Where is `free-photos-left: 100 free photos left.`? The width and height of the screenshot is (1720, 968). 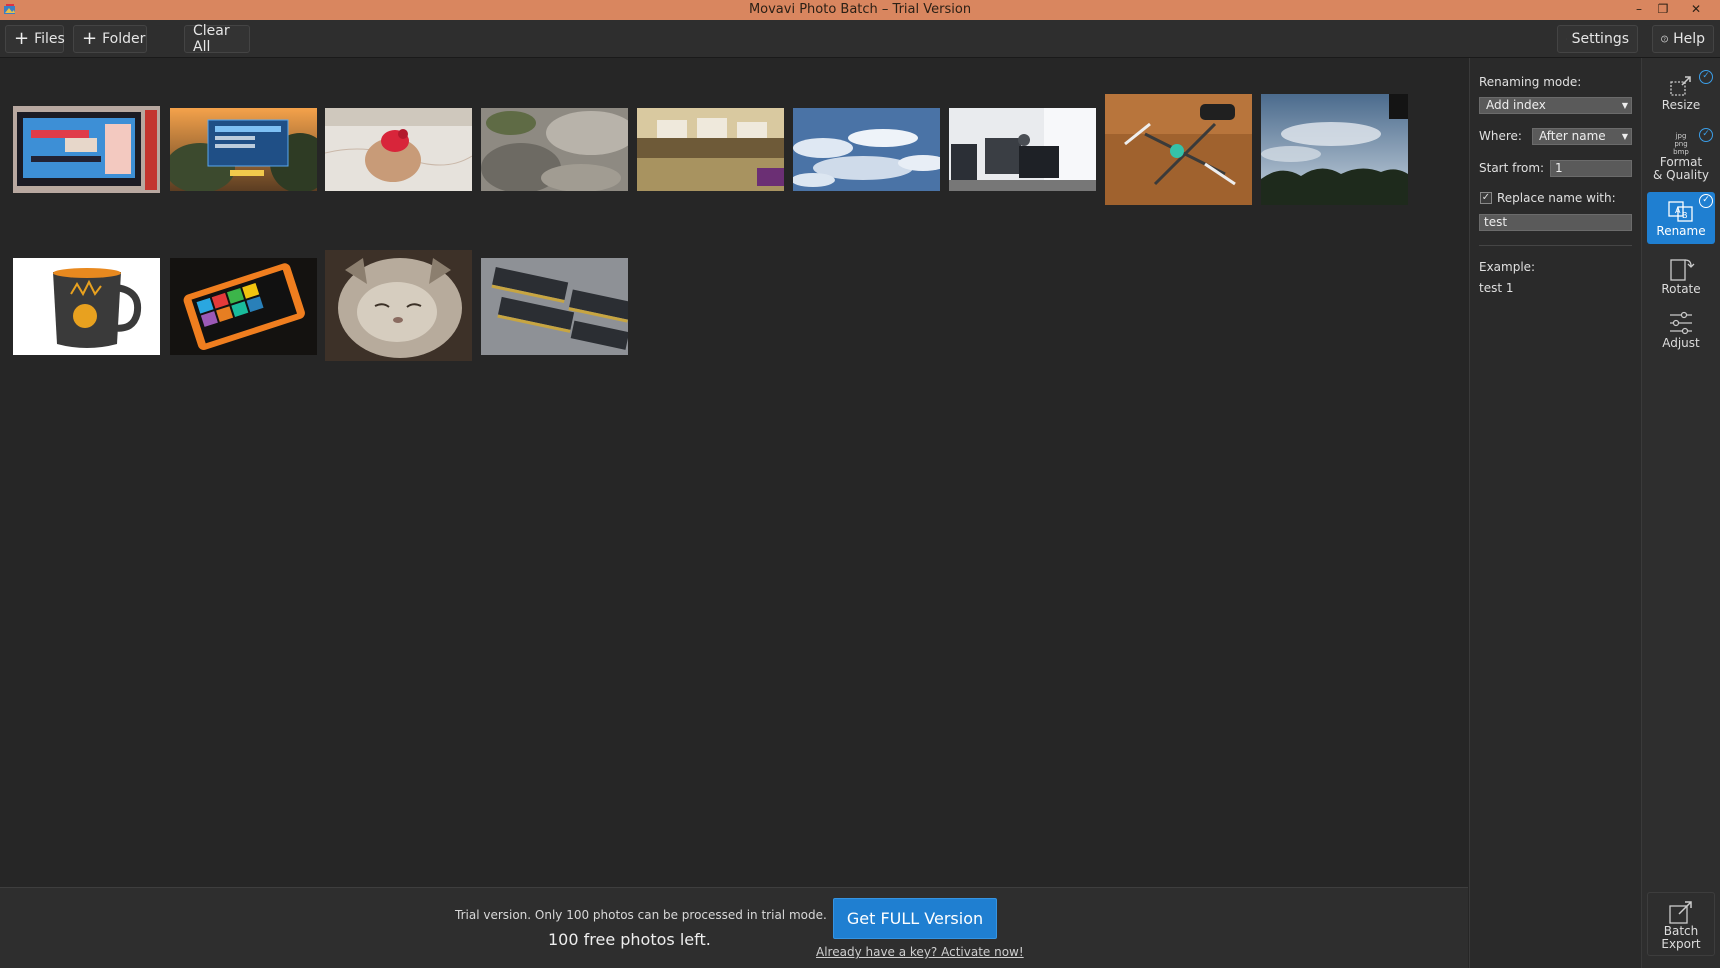 free-photos-left: 100 free photos left. is located at coordinates (629, 939).